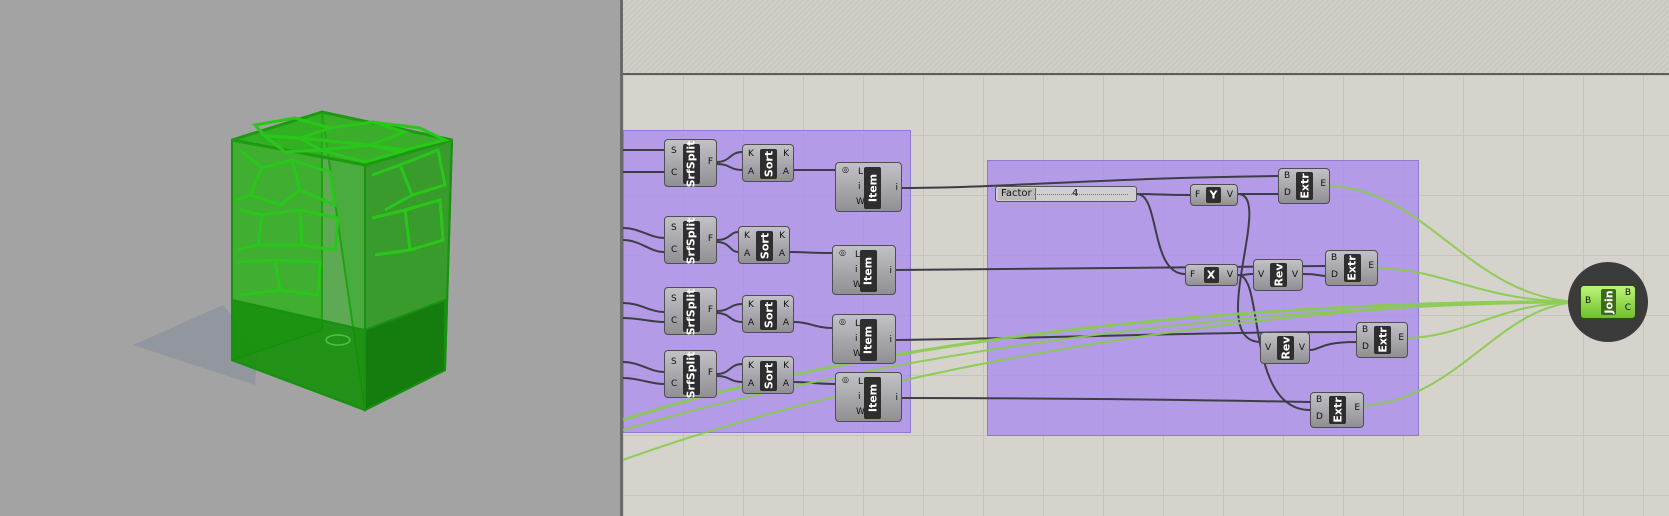 The width and height of the screenshot is (1669, 516). What do you see at coordinates (1017, 194) in the screenshot?
I see `slider-name: Factor` at bounding box center [1017, 194].